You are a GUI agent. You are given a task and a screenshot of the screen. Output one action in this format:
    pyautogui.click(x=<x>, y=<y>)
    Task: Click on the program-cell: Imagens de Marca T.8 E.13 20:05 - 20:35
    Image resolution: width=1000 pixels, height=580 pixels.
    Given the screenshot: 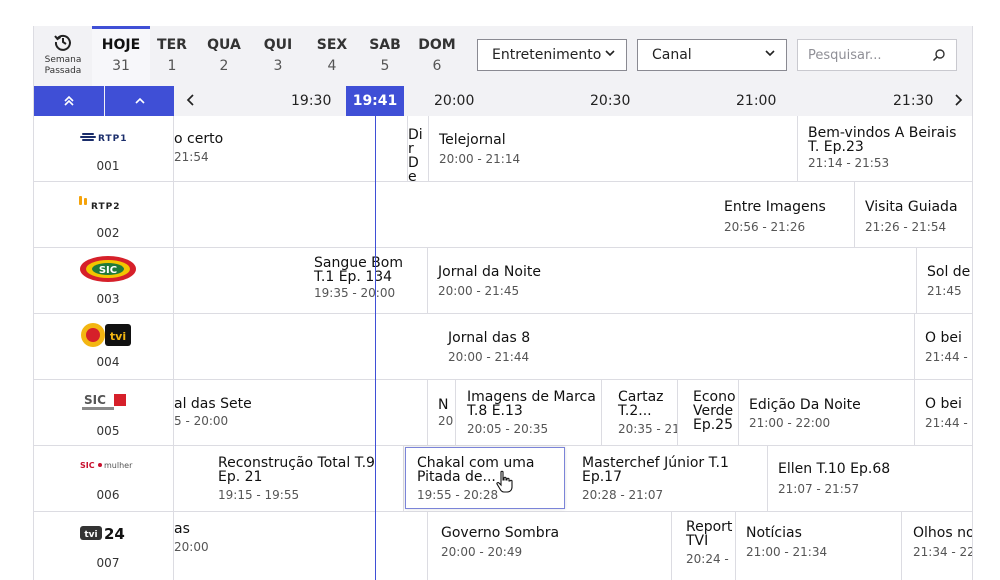 What is the action you would take?
    pyautogui.click(x=529, y=412)
    